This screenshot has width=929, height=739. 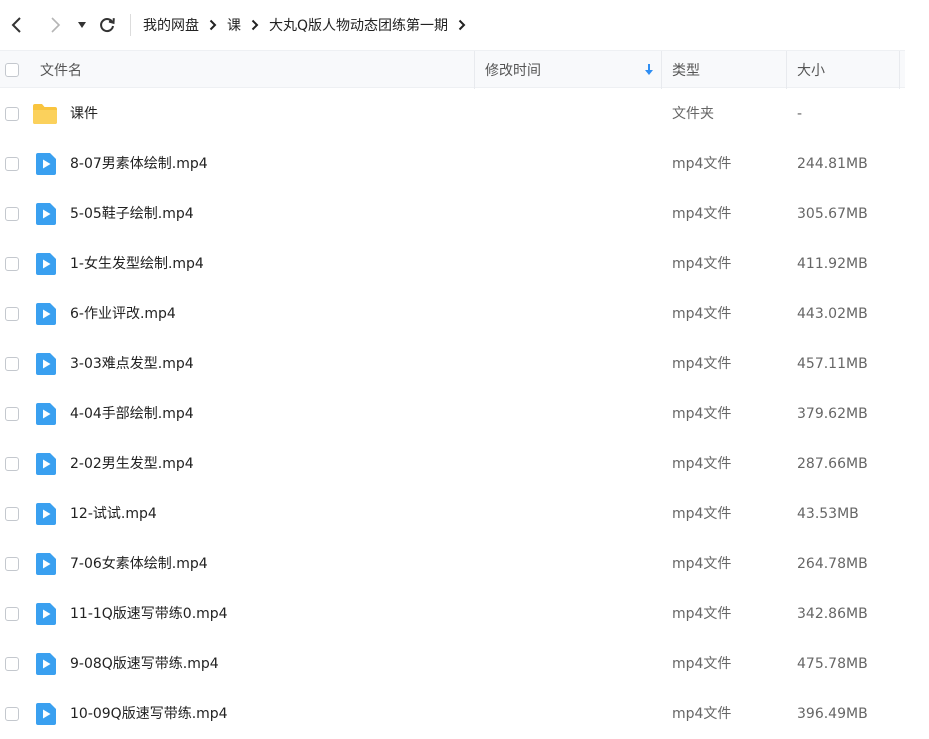 What do you see at coordinates (832, 164) in the screenshot?
I see `file-size: 244.81MB` at bounding box center [832, 164].